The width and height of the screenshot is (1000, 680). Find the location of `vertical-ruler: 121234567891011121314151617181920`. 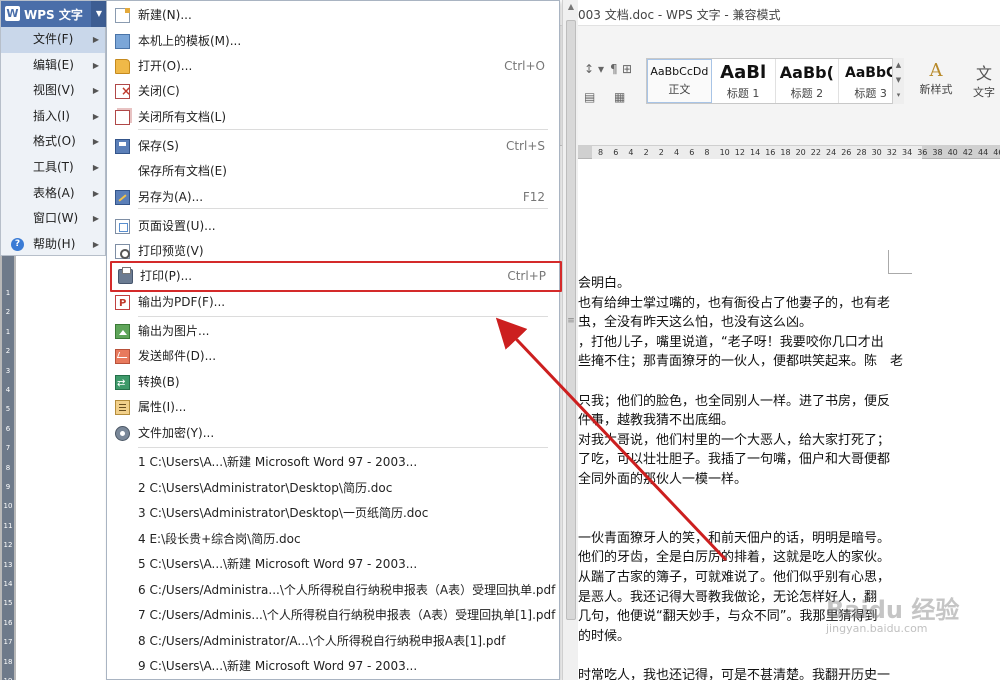

vertical-ruler: 121234567891011121314151617181920 is located at coordinates (8, 467).